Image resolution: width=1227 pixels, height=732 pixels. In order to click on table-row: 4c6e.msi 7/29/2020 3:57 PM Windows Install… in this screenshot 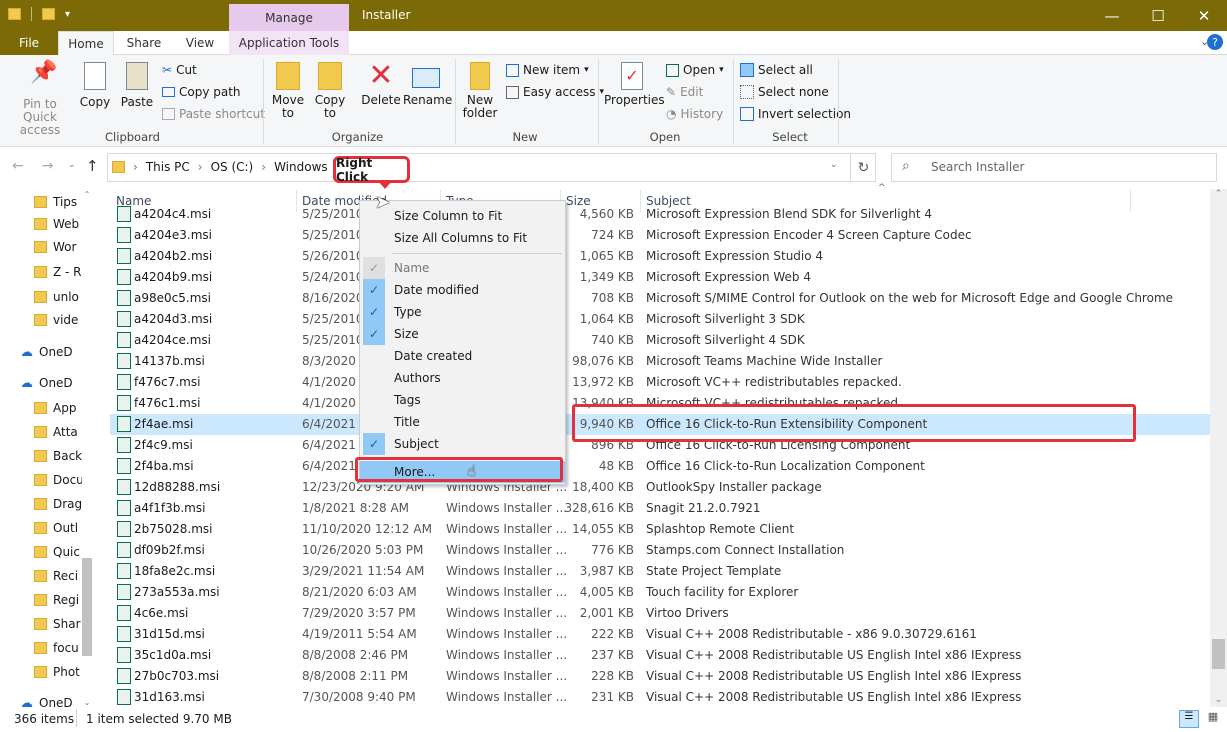, I will do `click(660, 613)`.